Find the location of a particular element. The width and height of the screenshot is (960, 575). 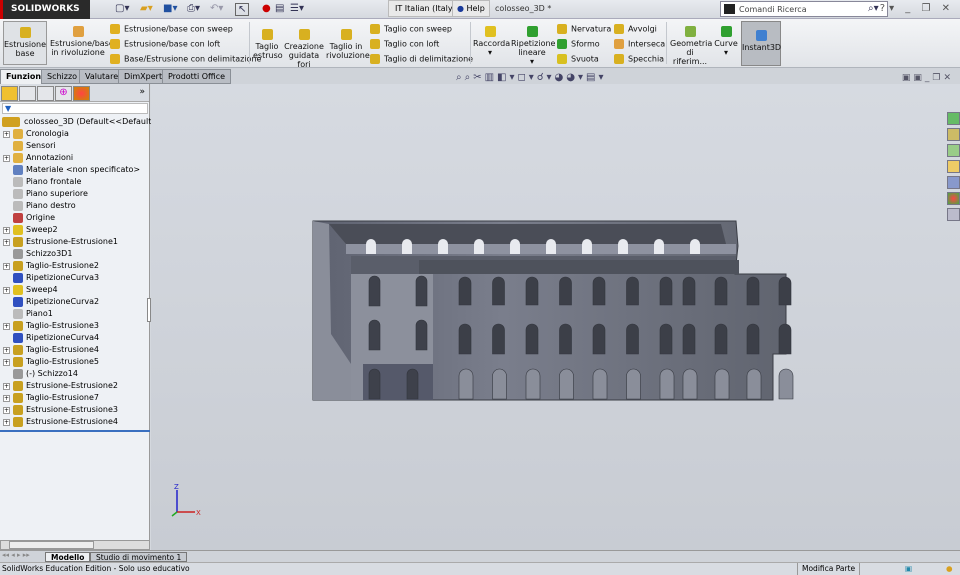

tree-item: + Taglio-Estrusione5 is located at coordinates (75, 362).